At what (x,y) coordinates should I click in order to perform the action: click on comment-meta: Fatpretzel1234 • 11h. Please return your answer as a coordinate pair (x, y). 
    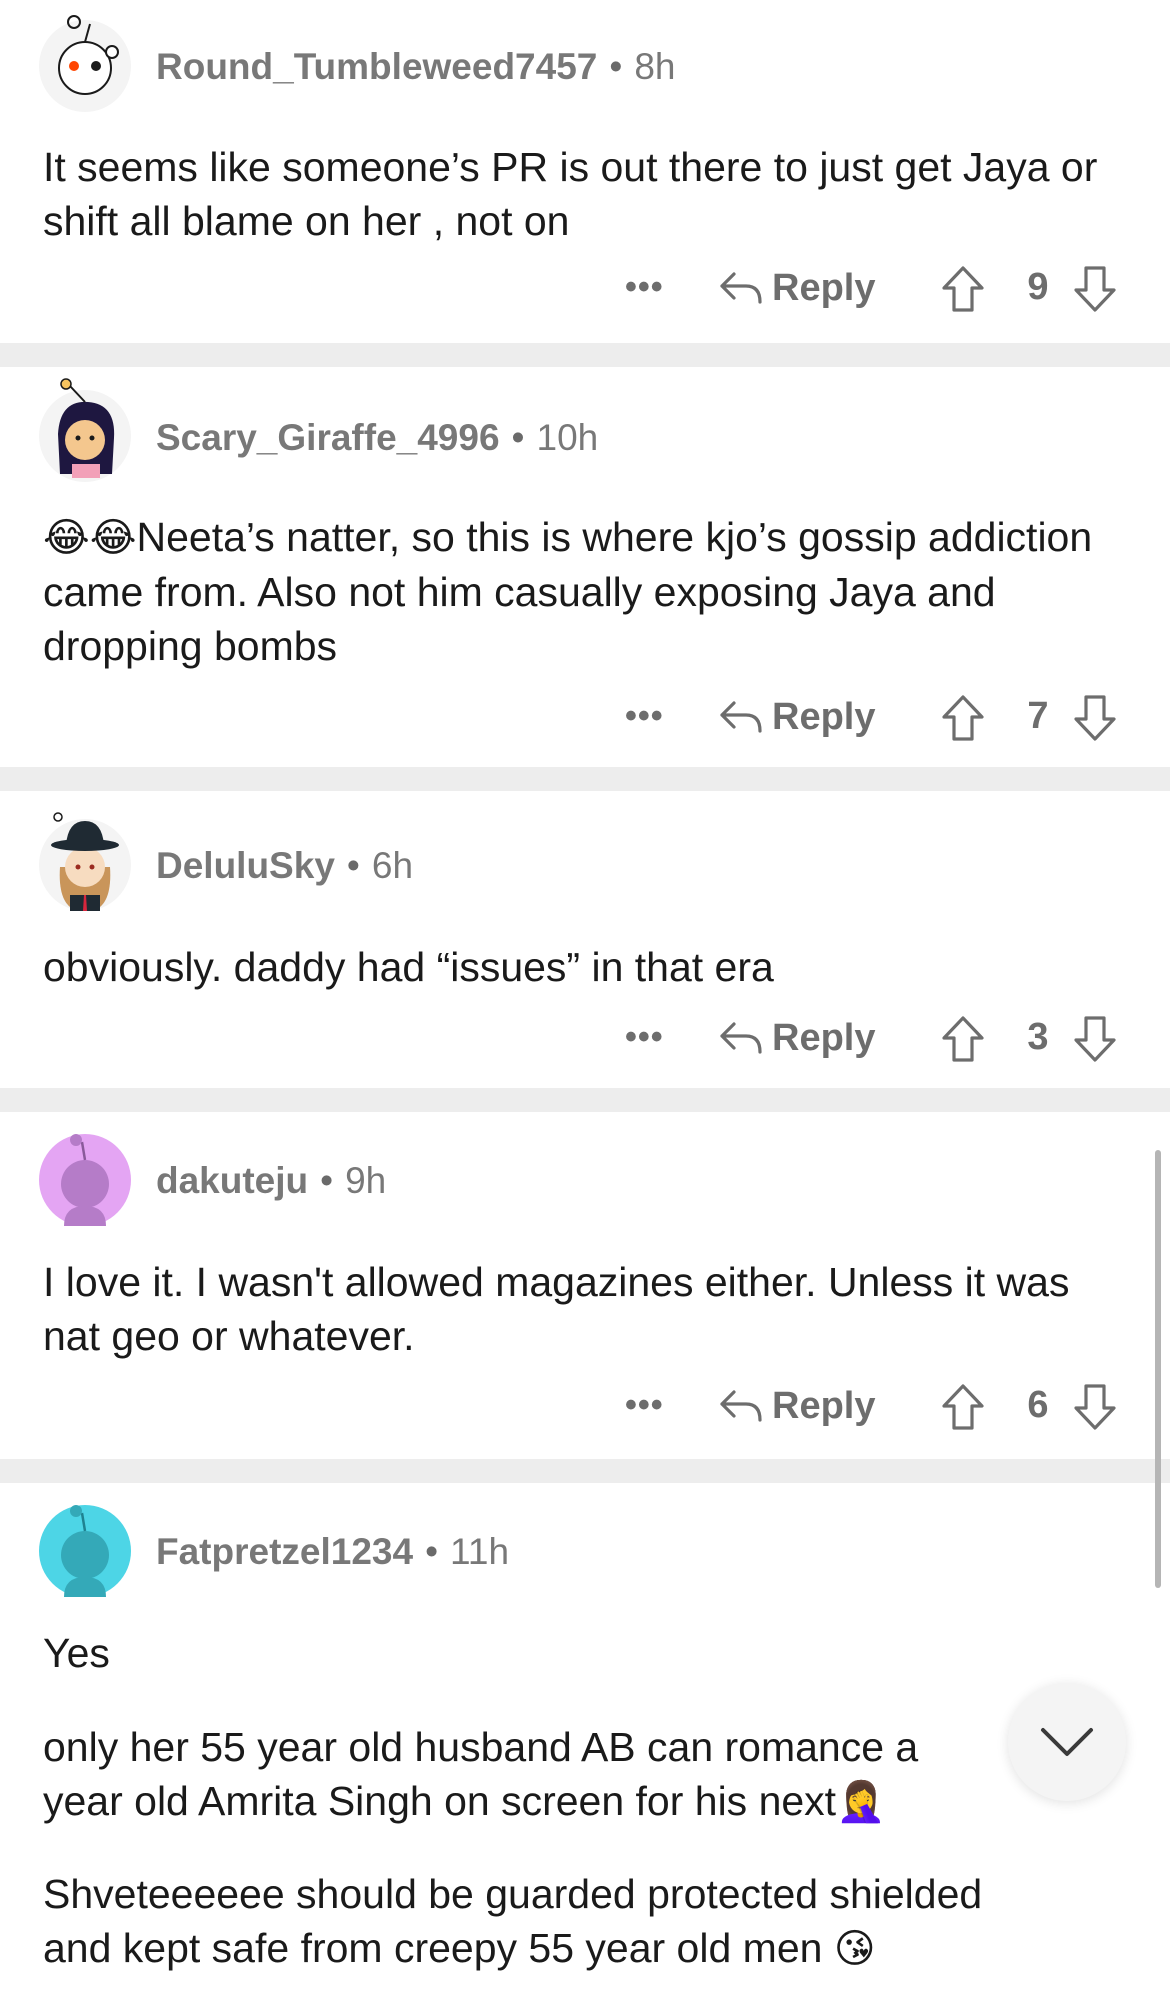
    Looking at the image, I should click on (333, 1551).